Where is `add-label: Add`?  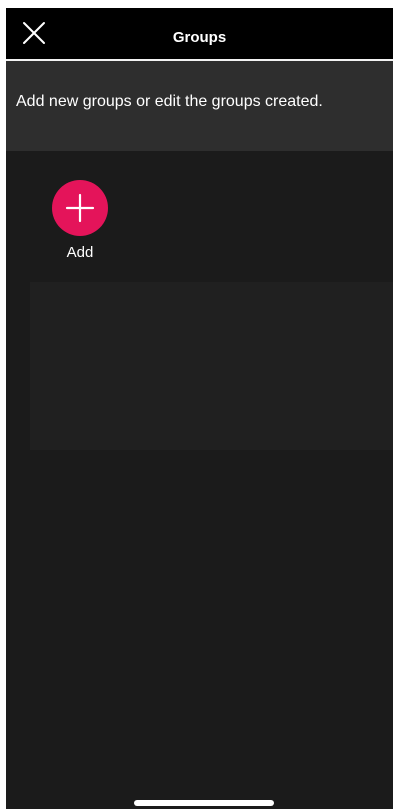
add-label: Add is located at coordinates (80, 252).